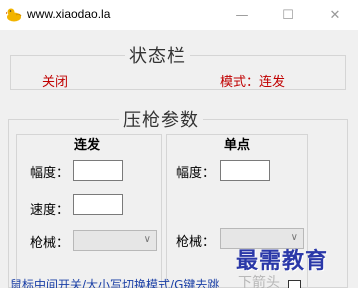 This screenshot has height=288, width=358. Describe the element at coordinates (196, 242) in the screenshot. I see `single-gun-label: 枪械：` at that location.